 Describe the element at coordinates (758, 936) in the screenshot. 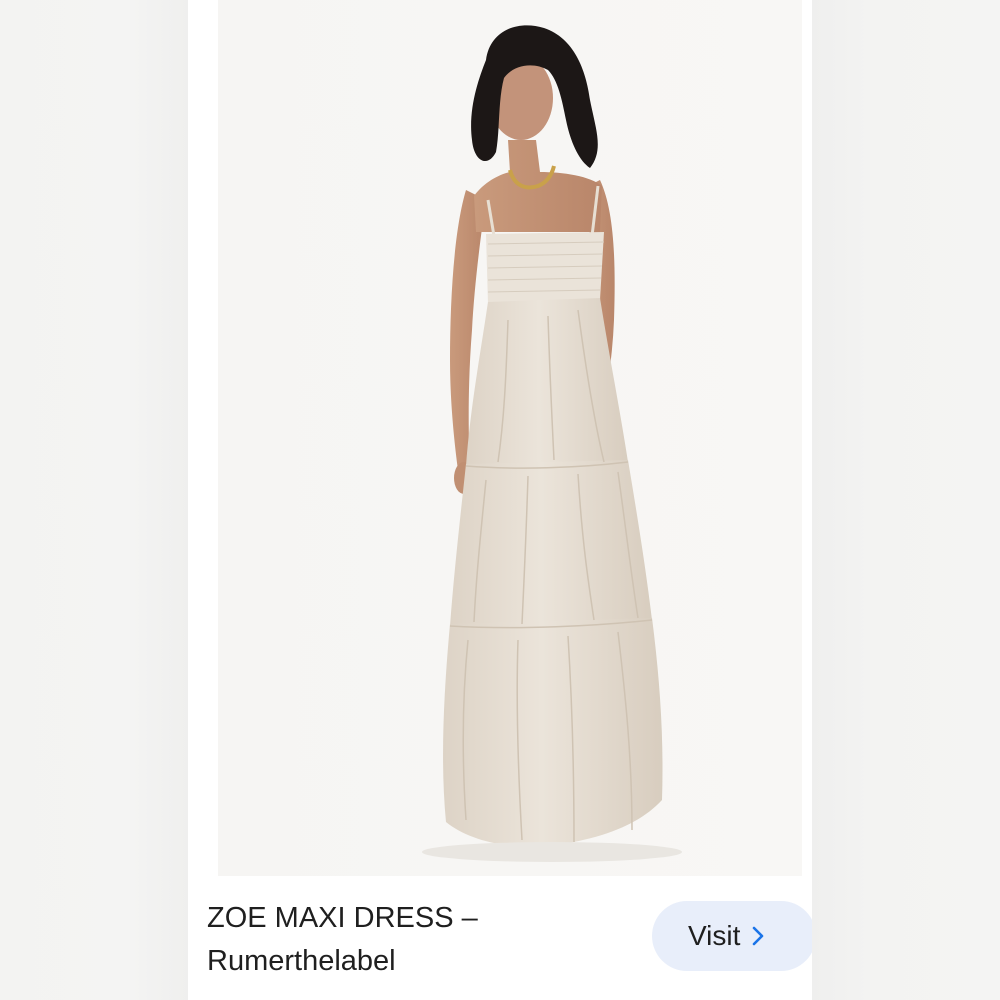

I see `chevron-right-icon` at that location.